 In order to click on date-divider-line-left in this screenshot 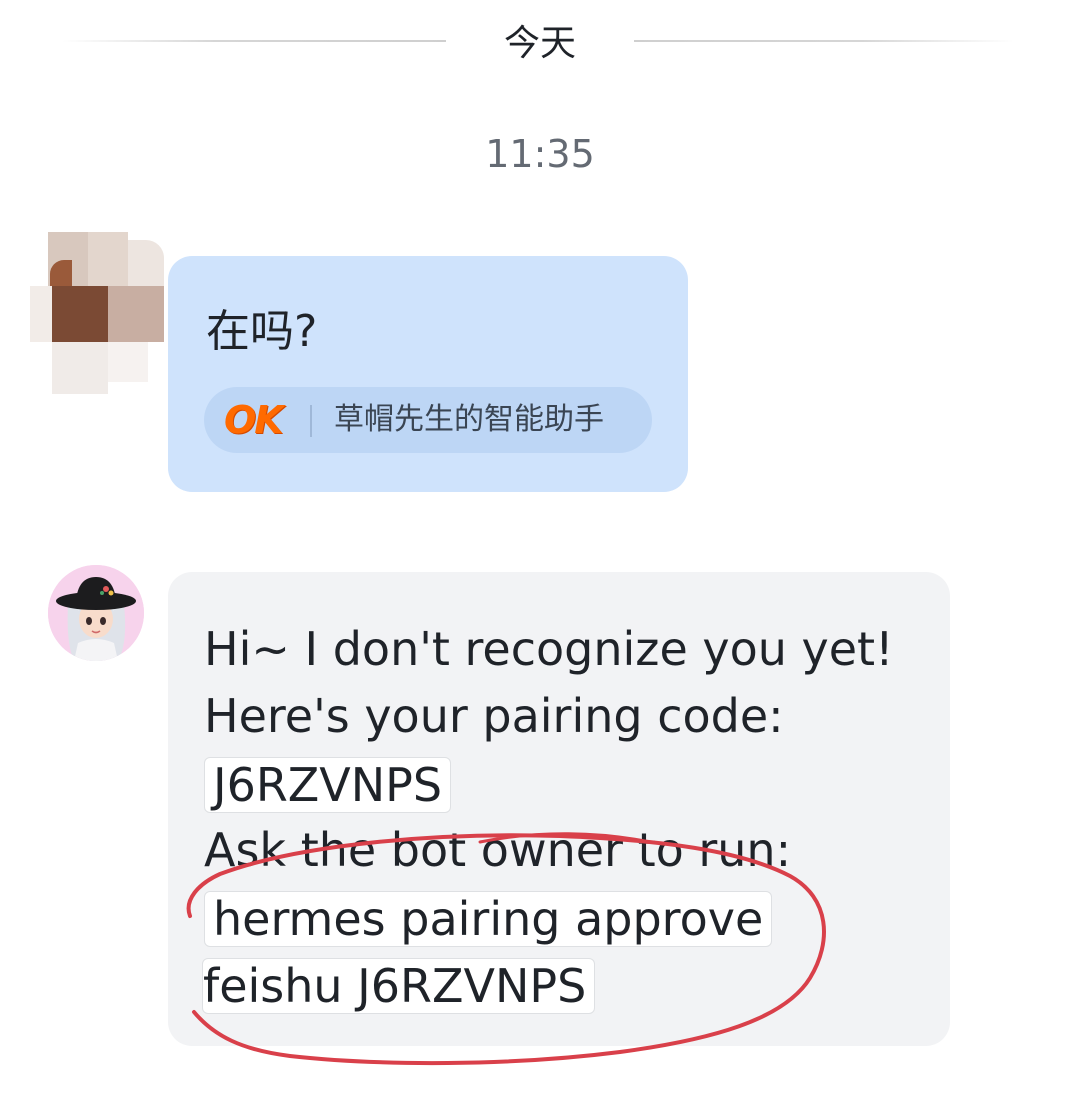, I will do `click(254, 41)`.